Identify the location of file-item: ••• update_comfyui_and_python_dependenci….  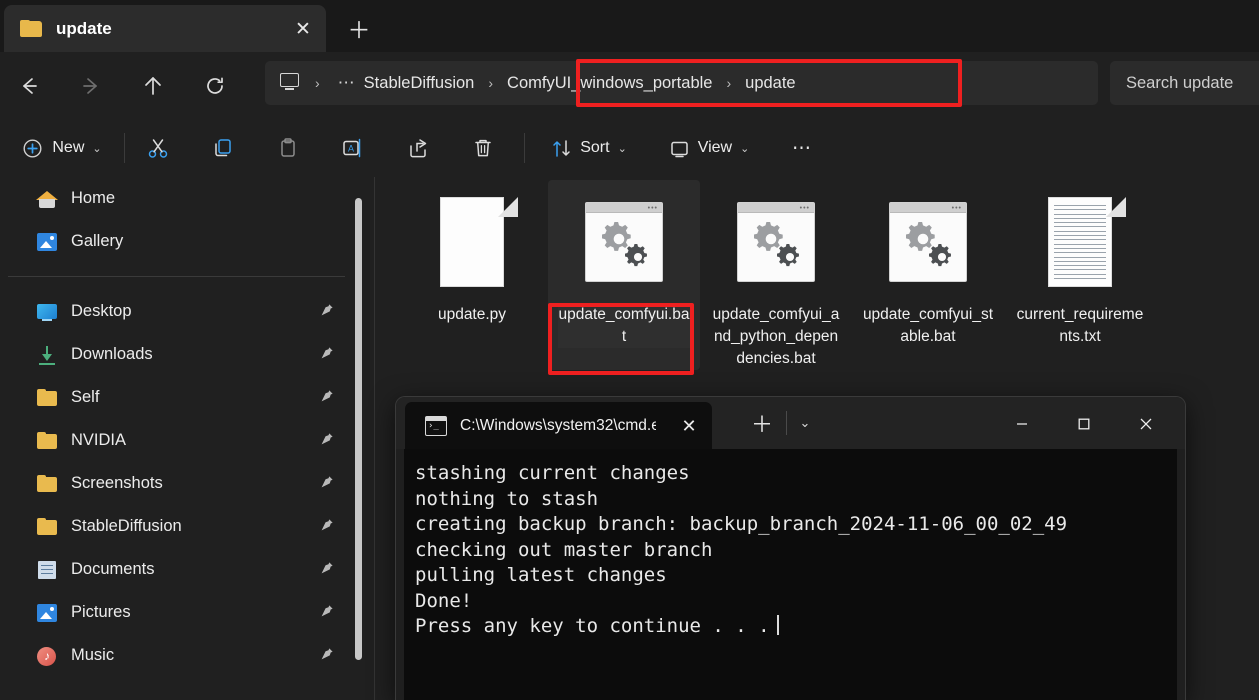
(776, 275).